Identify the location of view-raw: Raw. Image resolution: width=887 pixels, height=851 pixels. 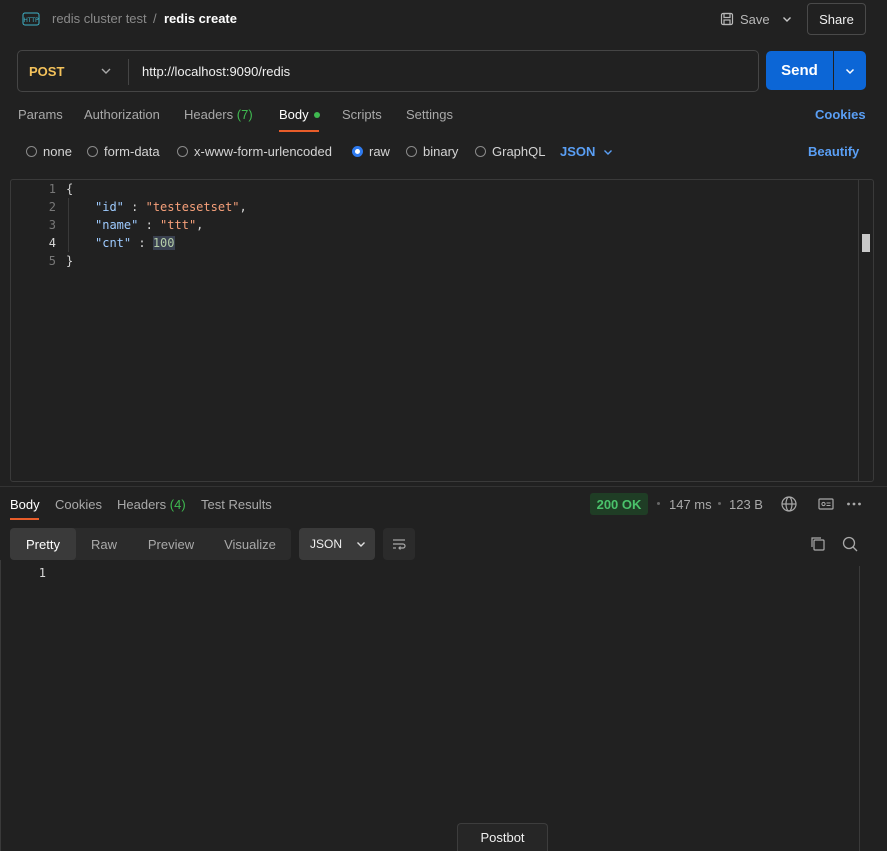
(104, 544).